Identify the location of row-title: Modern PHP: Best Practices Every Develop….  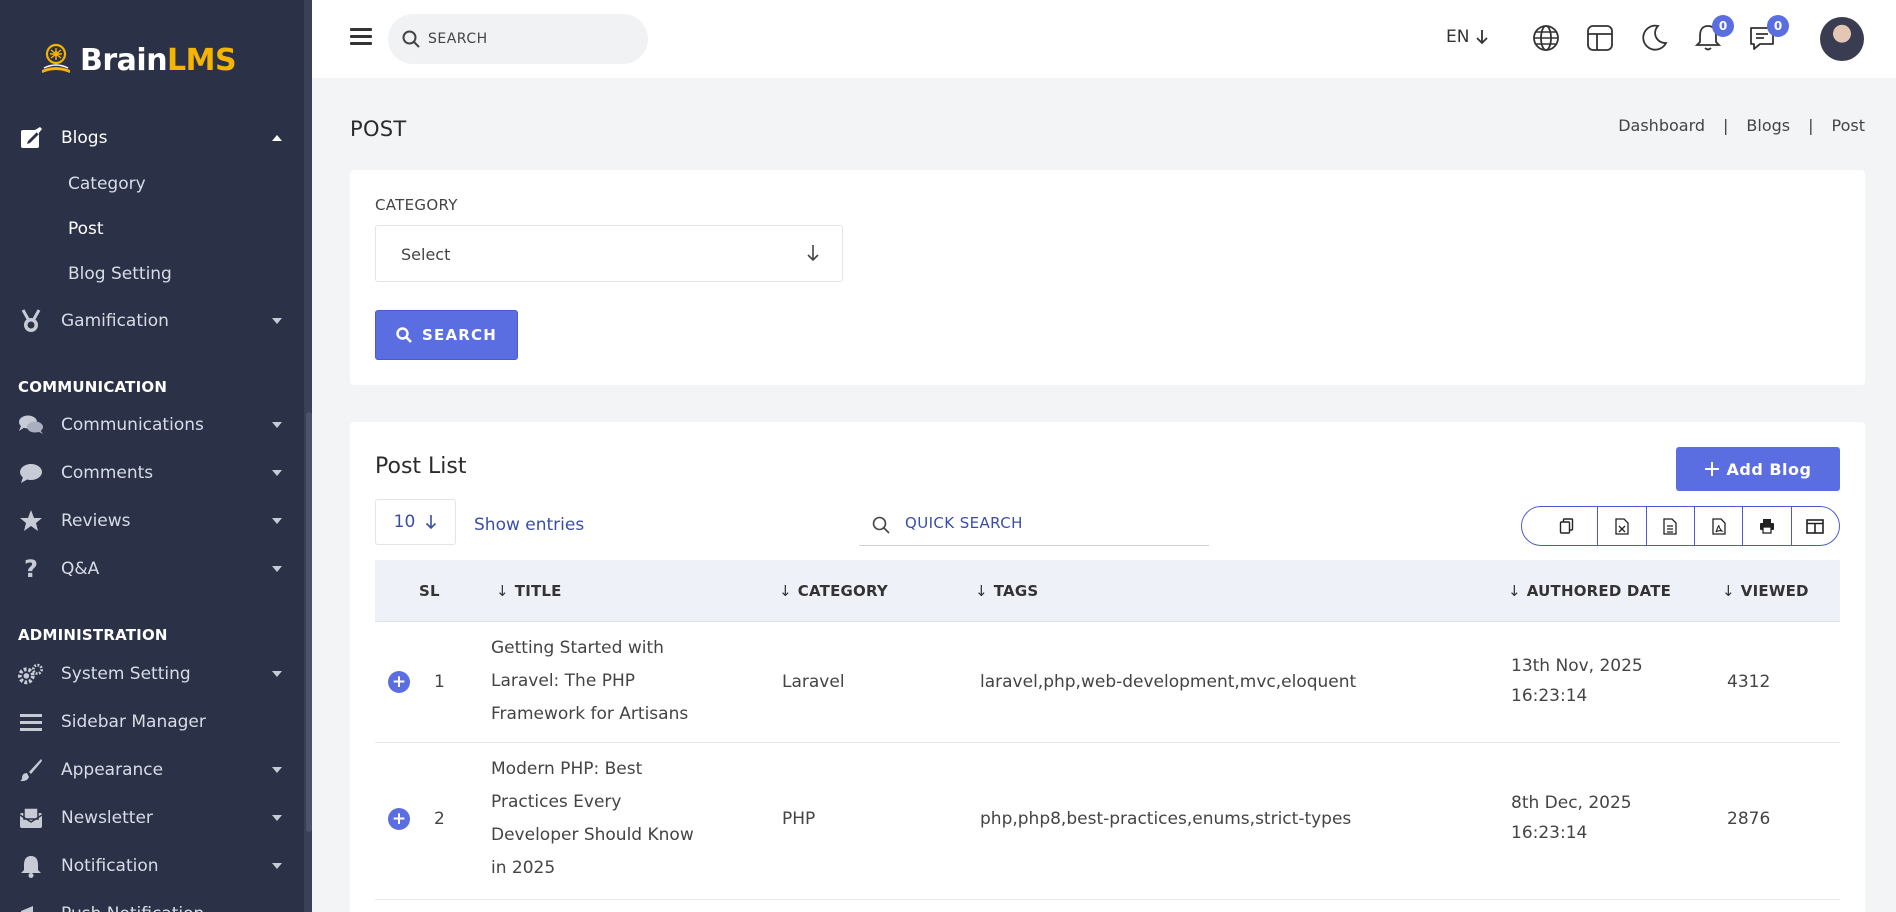
(592, 819).